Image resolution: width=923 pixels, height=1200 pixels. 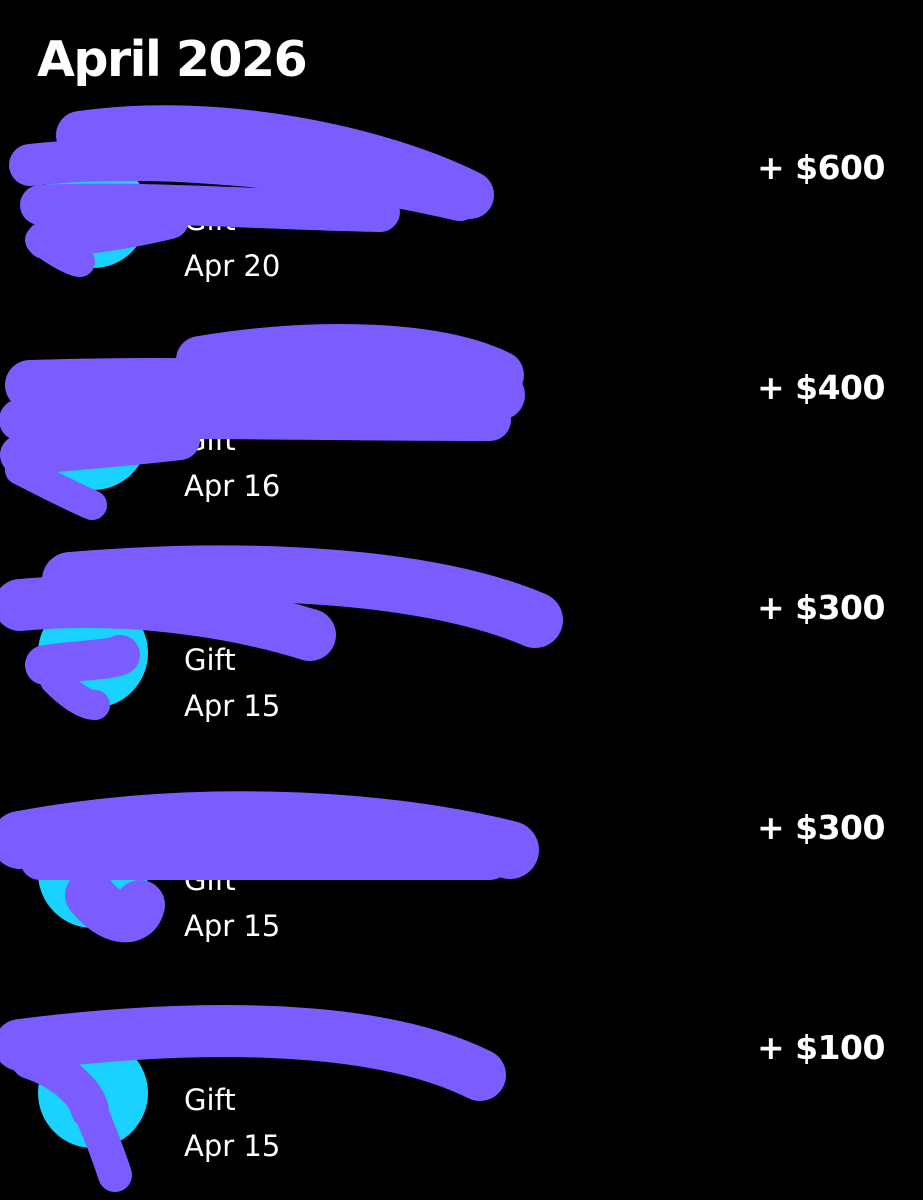 What do you see at coordinates (821, 1047) in the screenshot?
I see `transaction-amount: + $100` at bounding box center [821, 1047].